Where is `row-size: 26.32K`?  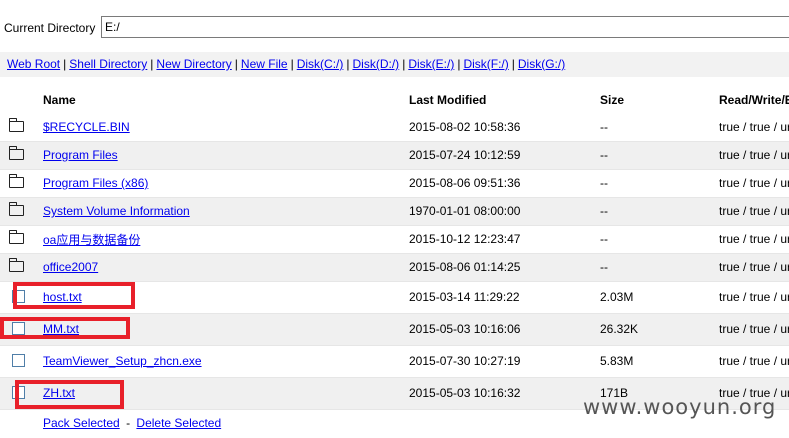 row-size: 26.32K is located at coordinates (659, 329).